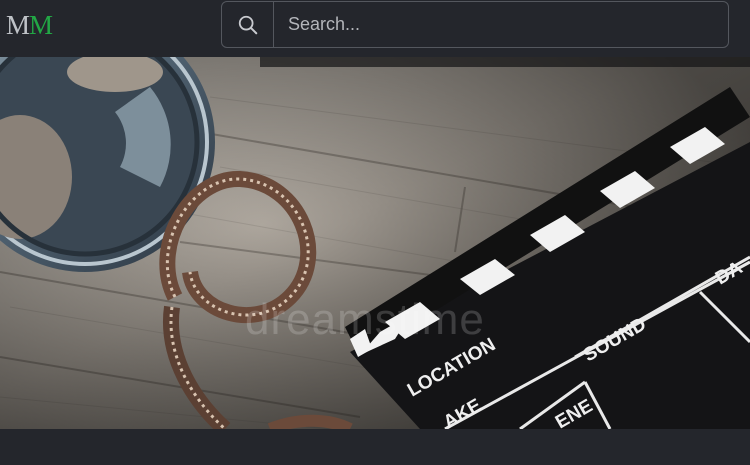 Image resolution: width=750 pixels, height=465 pixels. I want to click on search-input, so click(501, 24).